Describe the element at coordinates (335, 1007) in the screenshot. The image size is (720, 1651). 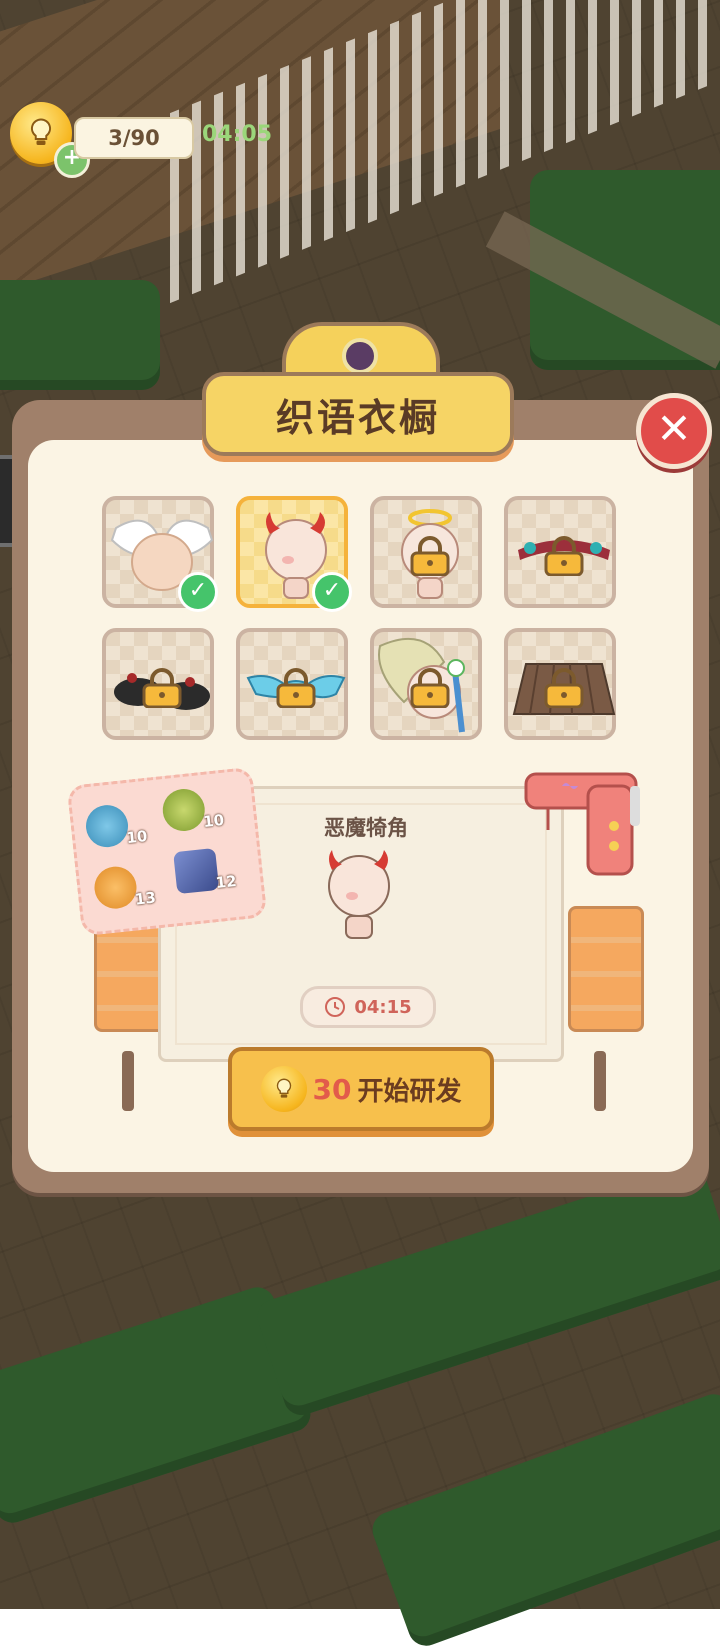
I see `clock-icon` at that location.